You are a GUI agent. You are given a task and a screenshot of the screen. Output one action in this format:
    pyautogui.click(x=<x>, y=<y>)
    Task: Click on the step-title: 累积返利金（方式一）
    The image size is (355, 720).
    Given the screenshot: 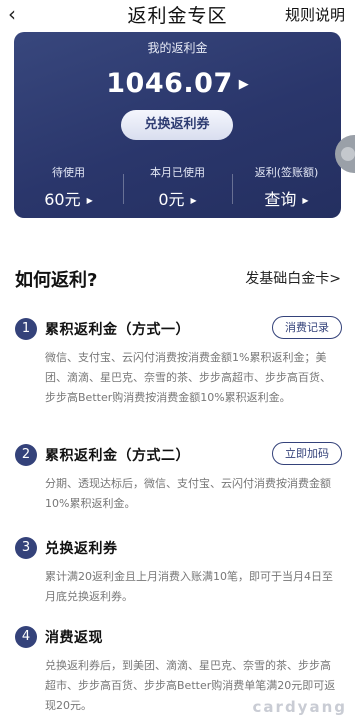 What is the action you would take?
    pyautogui.click(x=117, y=330)
    